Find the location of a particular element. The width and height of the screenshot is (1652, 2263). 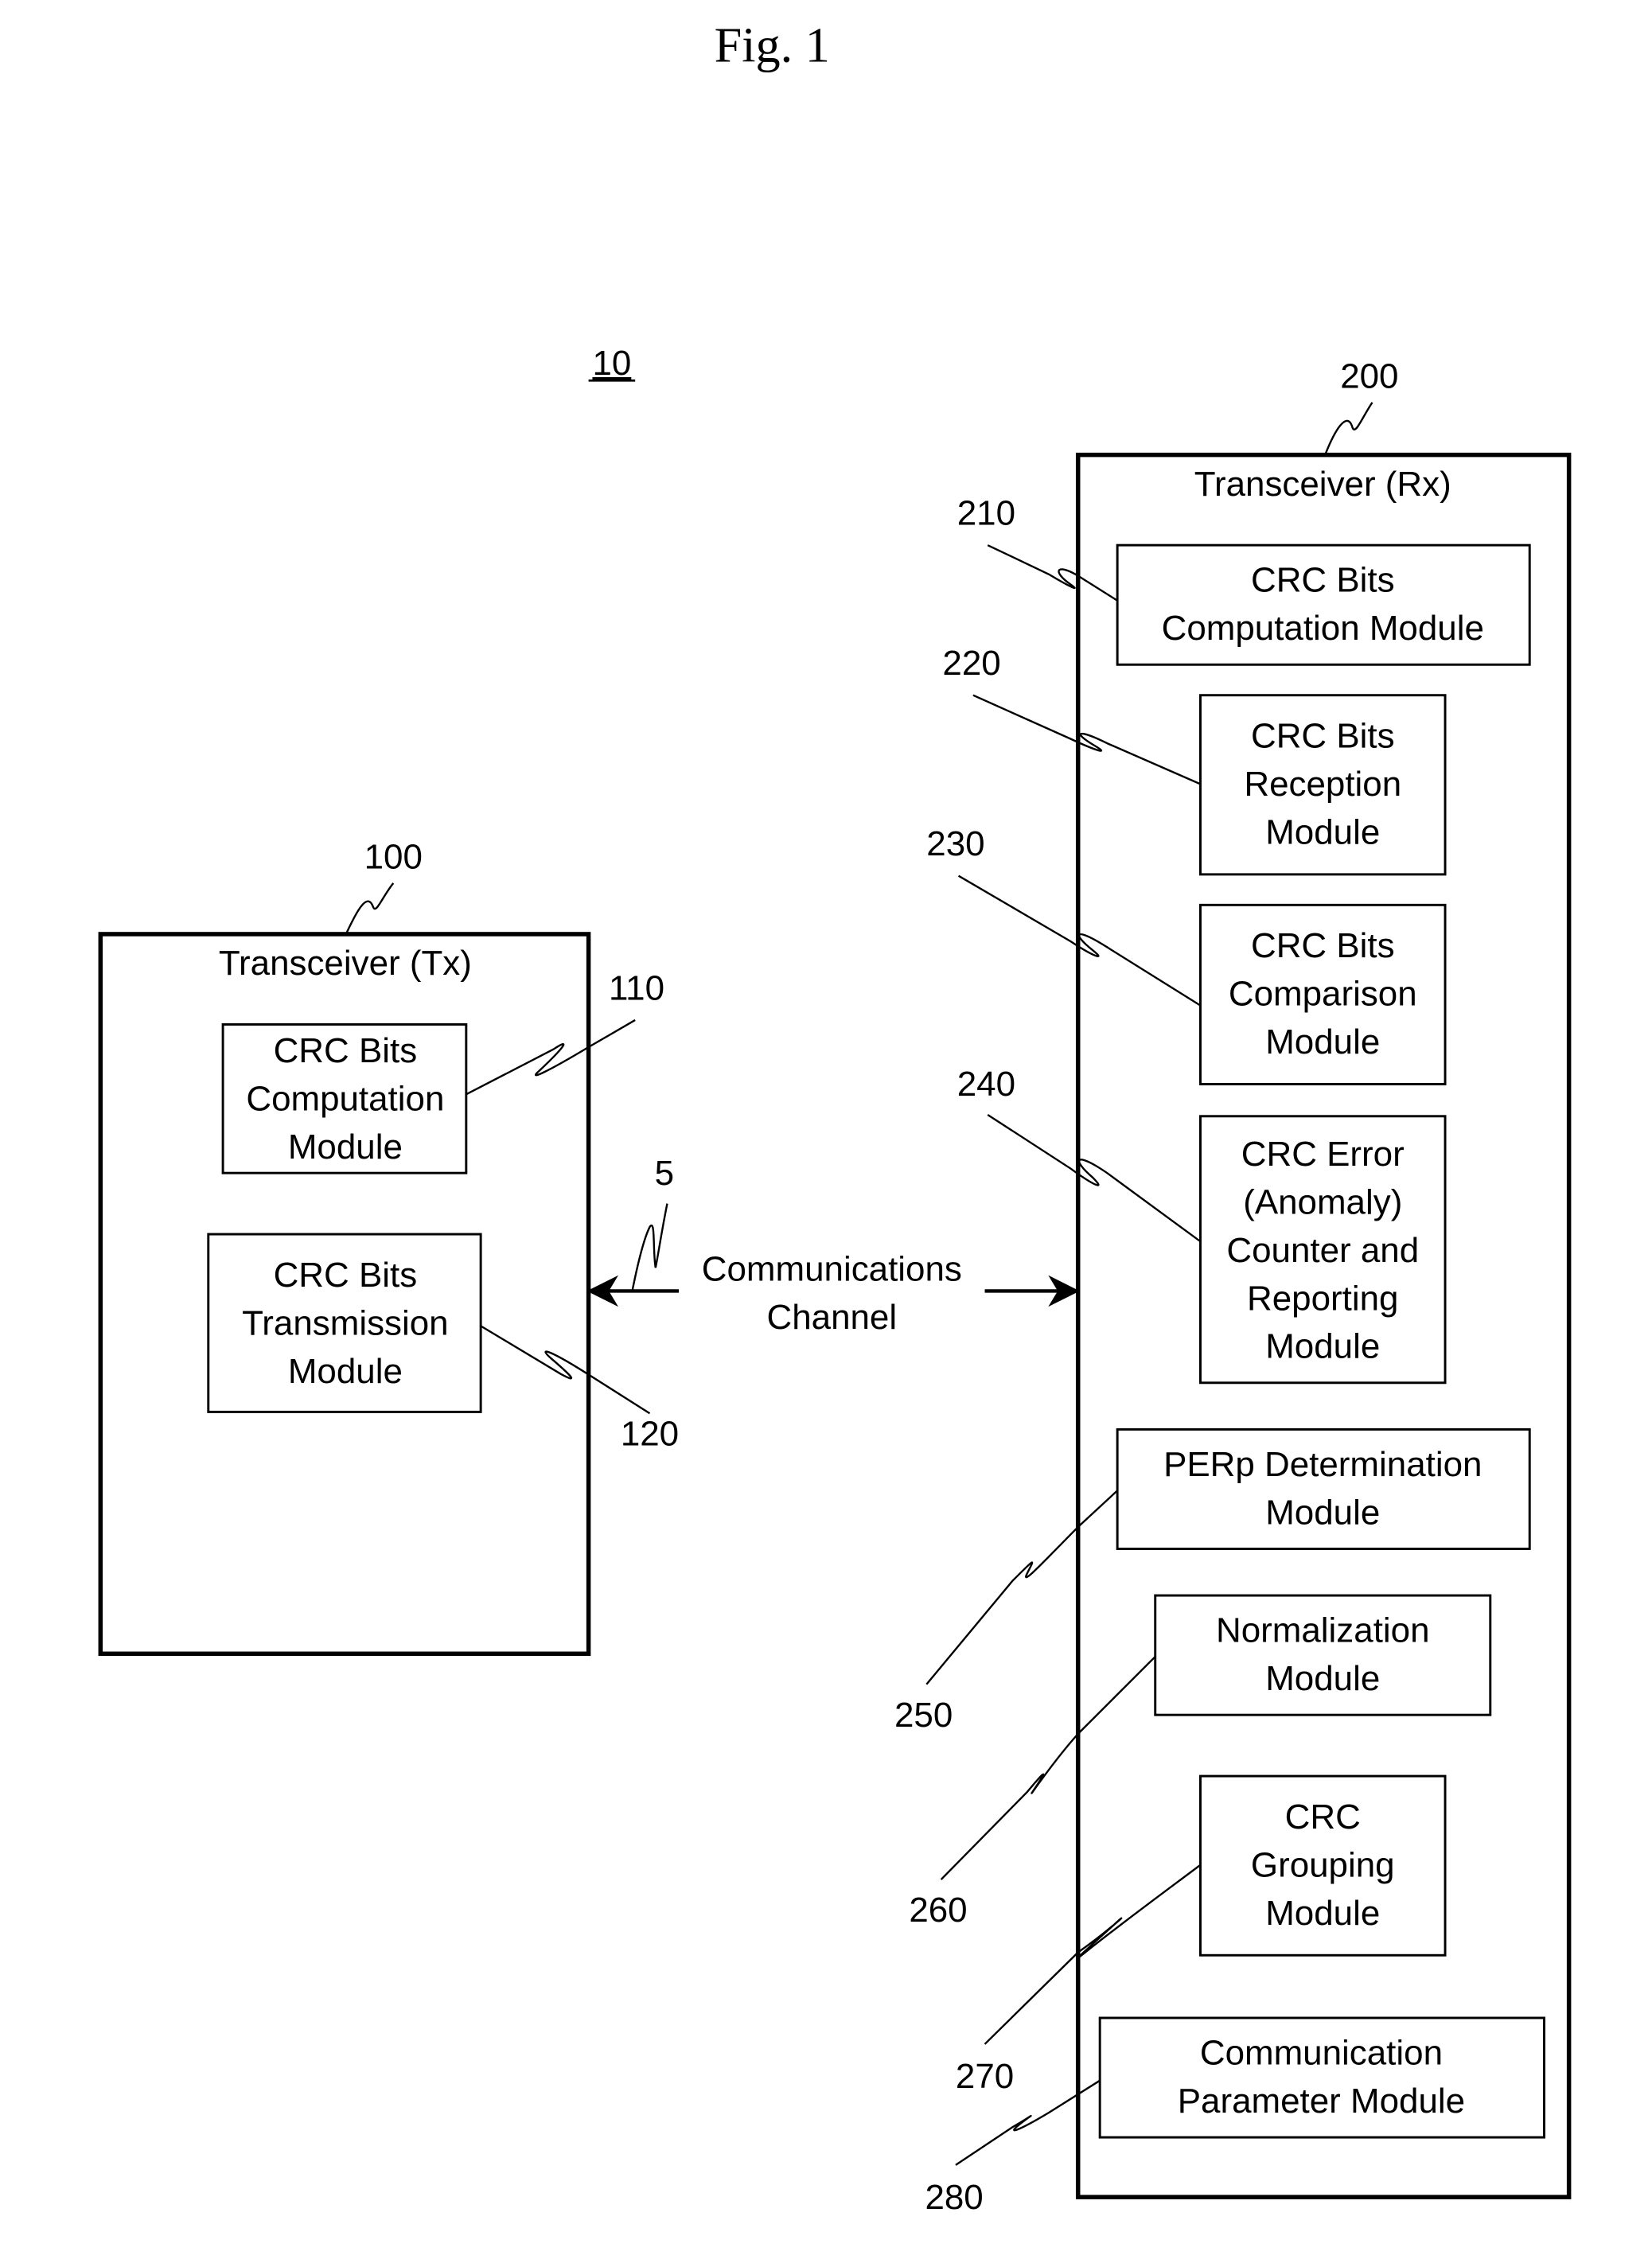

tx-module-110-line1: CRC Bits is located at coordinates (346, 1050).